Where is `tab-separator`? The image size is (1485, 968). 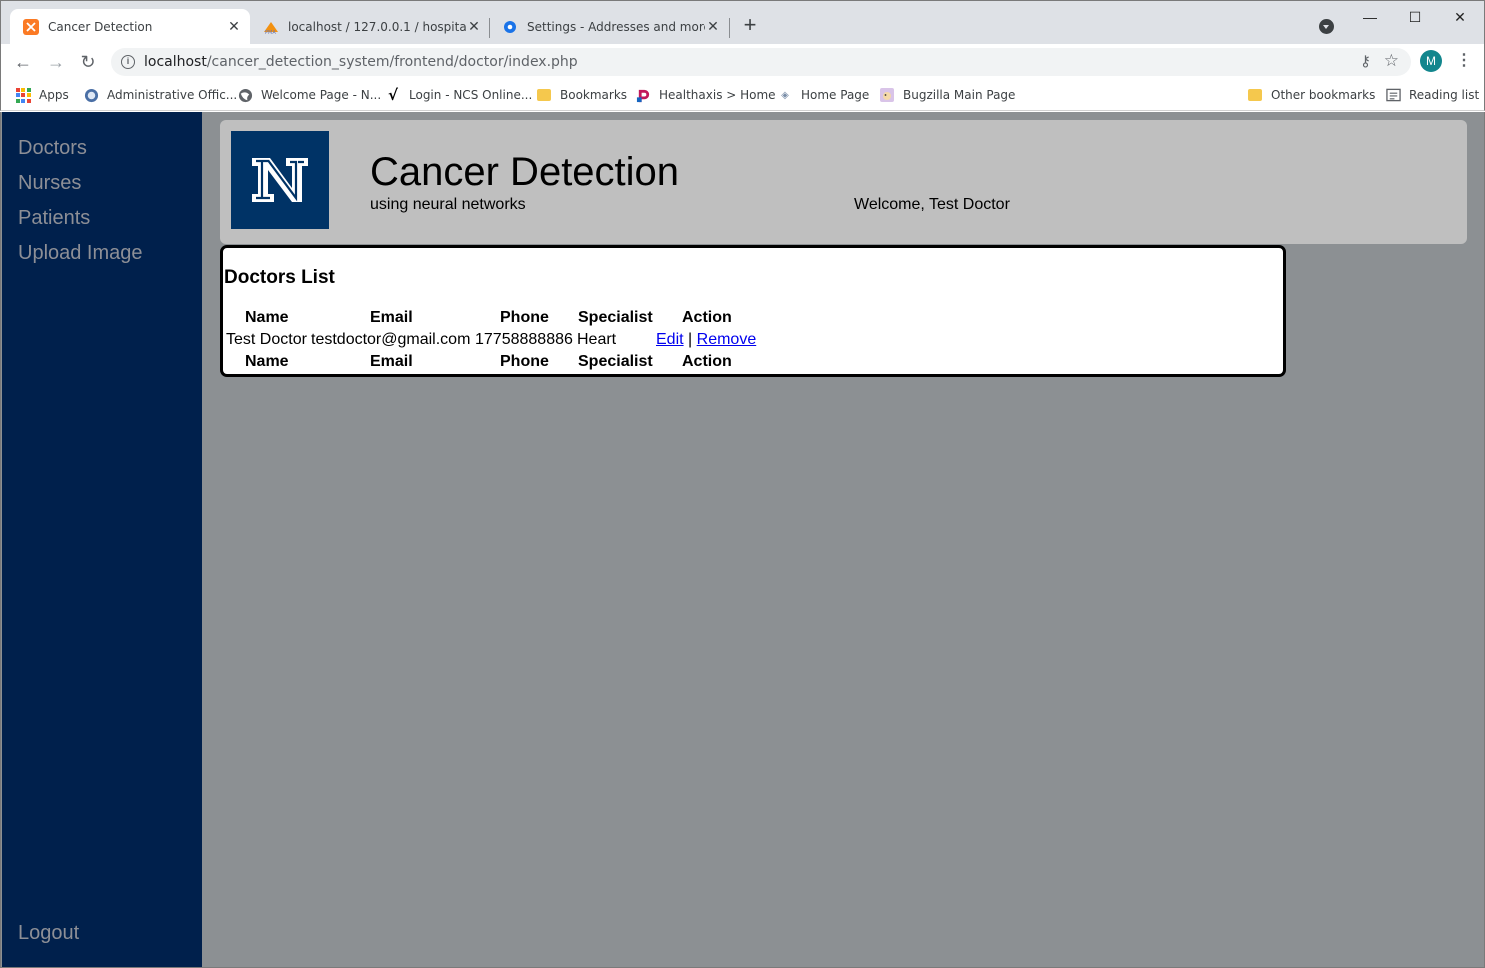 tab-separator is located at coordinates (729, 28).